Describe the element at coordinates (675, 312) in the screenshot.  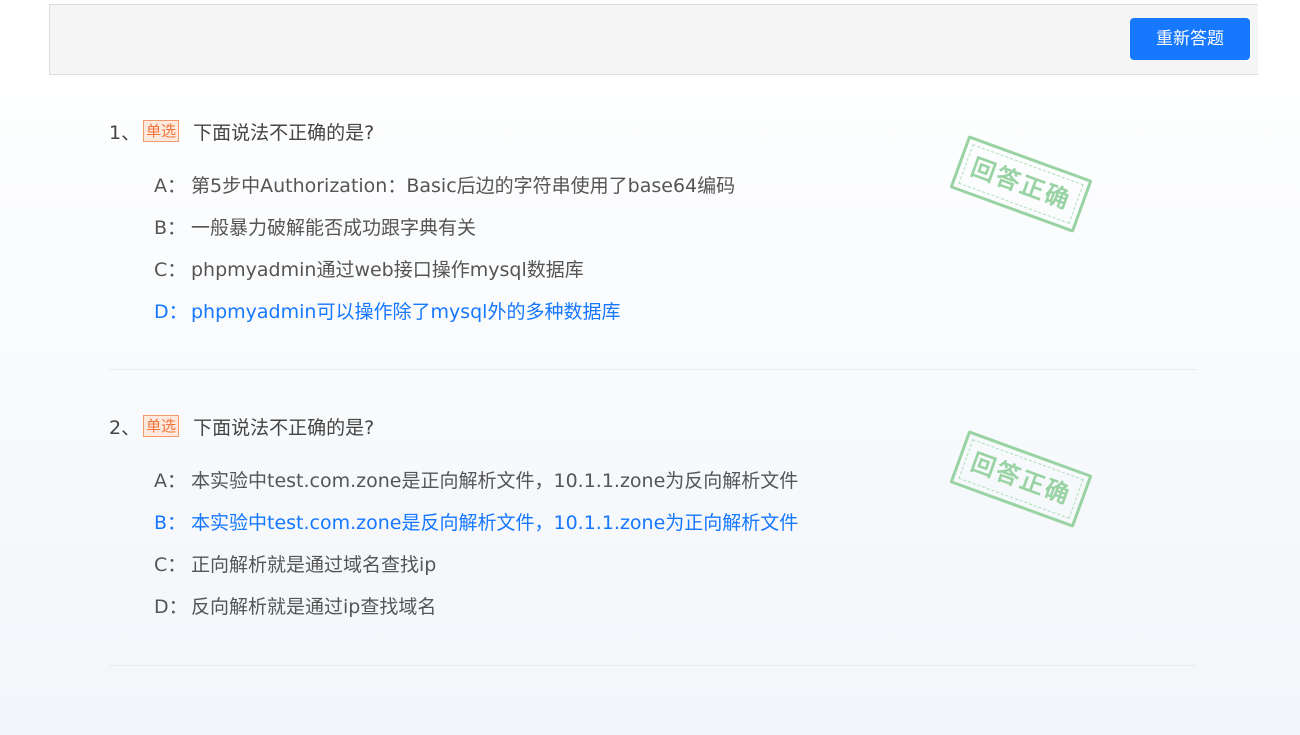
I see `option-d-selected-correct: D： phpmyadmin可以操作除了mysql外的多种数据库` at that location.